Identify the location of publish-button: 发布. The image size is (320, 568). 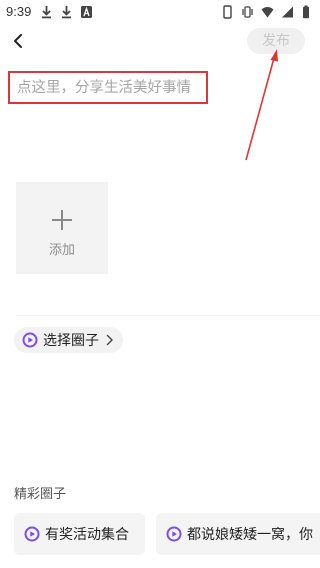
(276, 41).